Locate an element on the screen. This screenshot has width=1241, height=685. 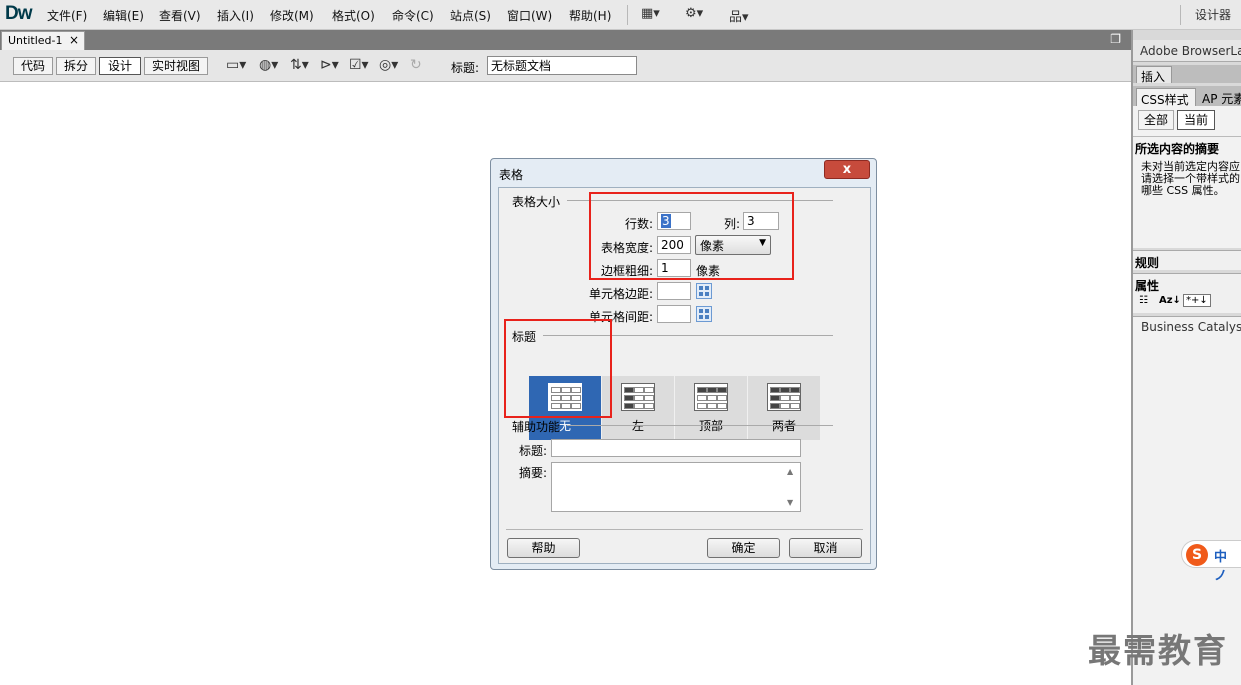
live-view-button: 实时视图 is located at coordinates (176, 66).